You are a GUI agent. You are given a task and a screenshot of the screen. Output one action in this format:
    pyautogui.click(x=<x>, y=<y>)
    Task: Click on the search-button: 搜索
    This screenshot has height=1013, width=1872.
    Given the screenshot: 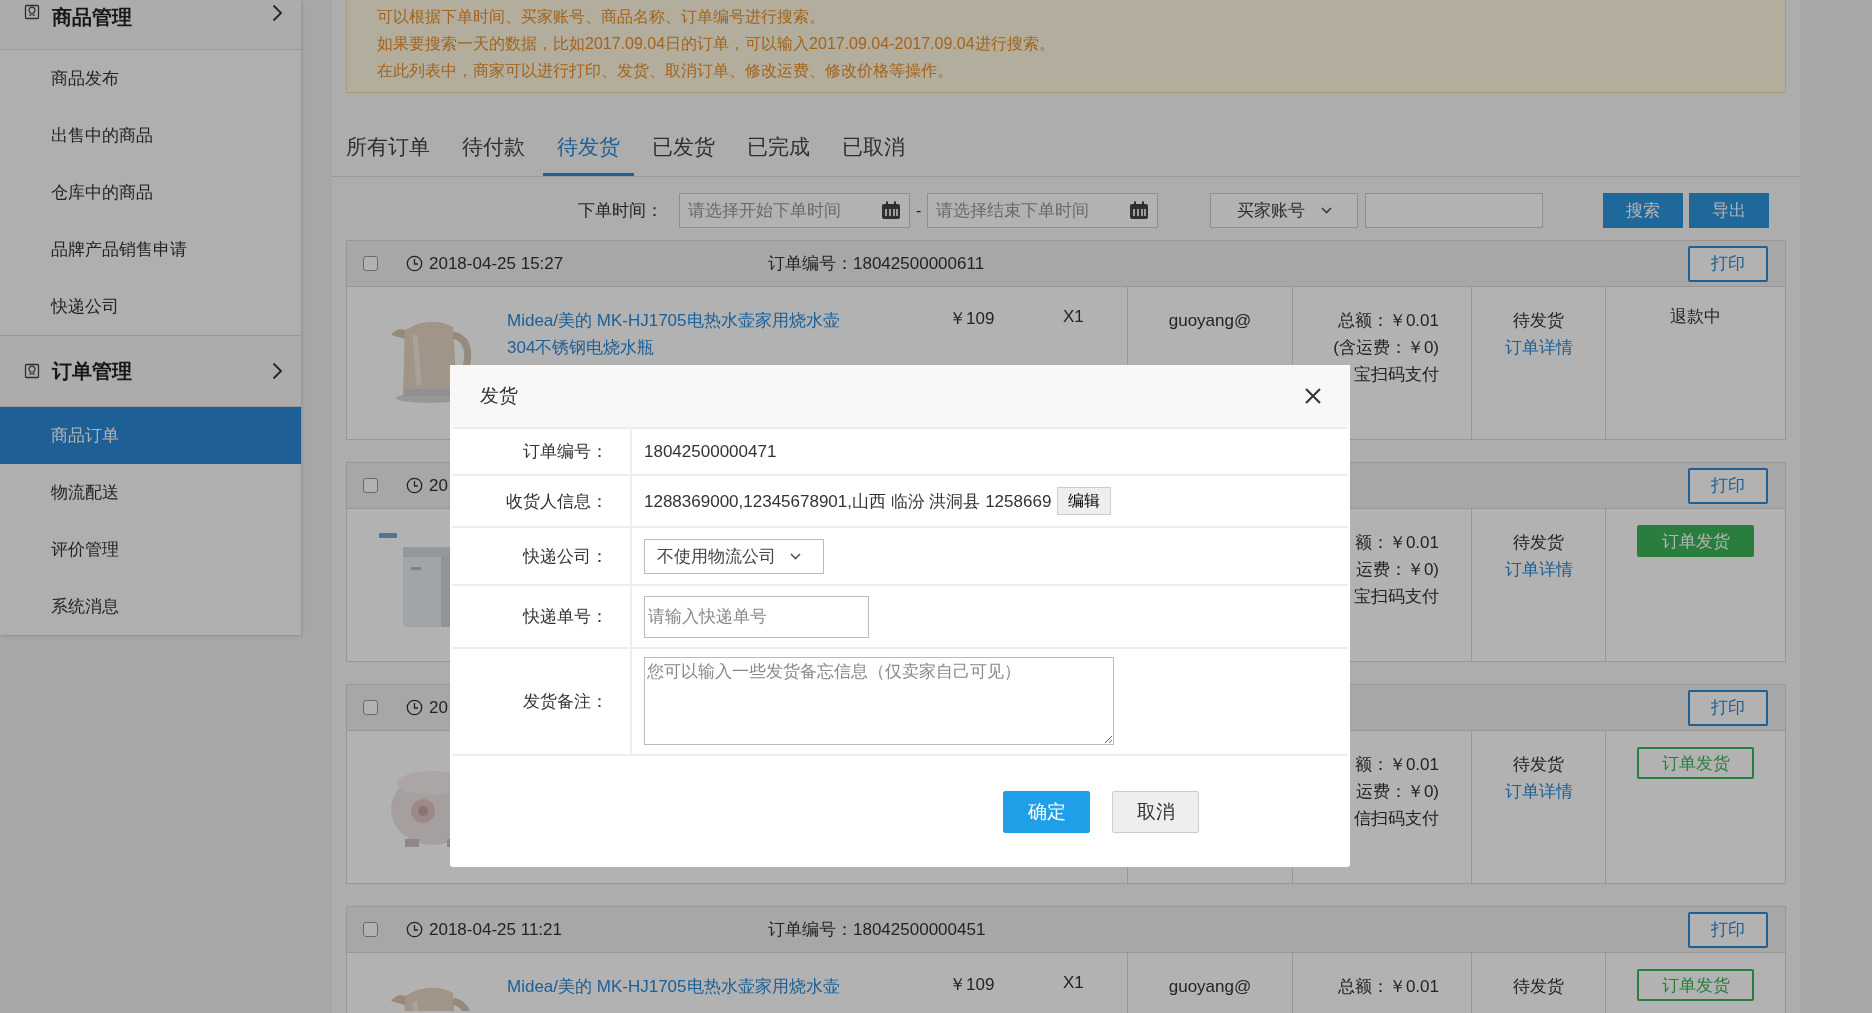 What is the action you would take?
    pyautogui.click(x=1643, y=210)
    